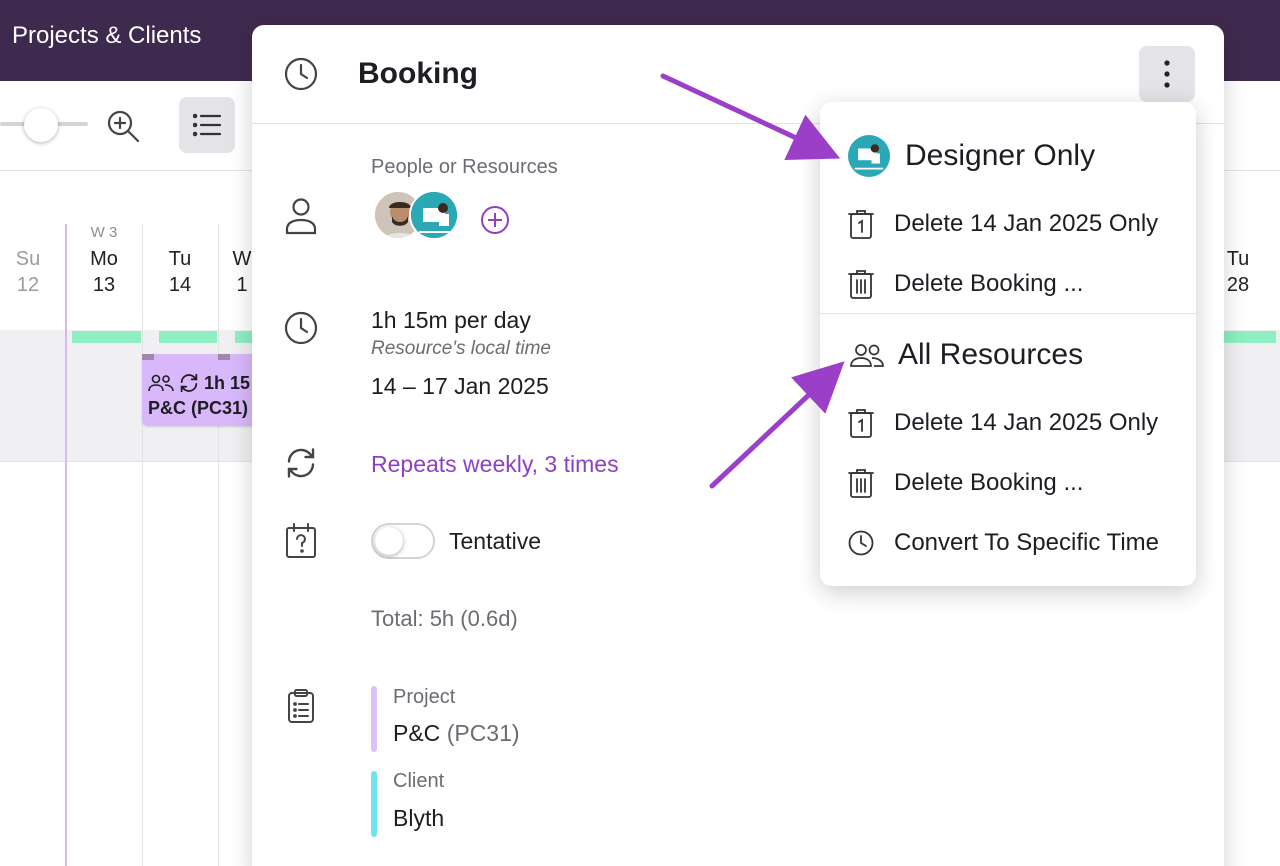 The height and width of the screenshot is (866, 1280). What do you see at coordinates (1003, 423) in the screenshot?
I see `menu-item-delete-day-all: Delete 14 Jan 2025 Only` at bounding box center [1003, 423].